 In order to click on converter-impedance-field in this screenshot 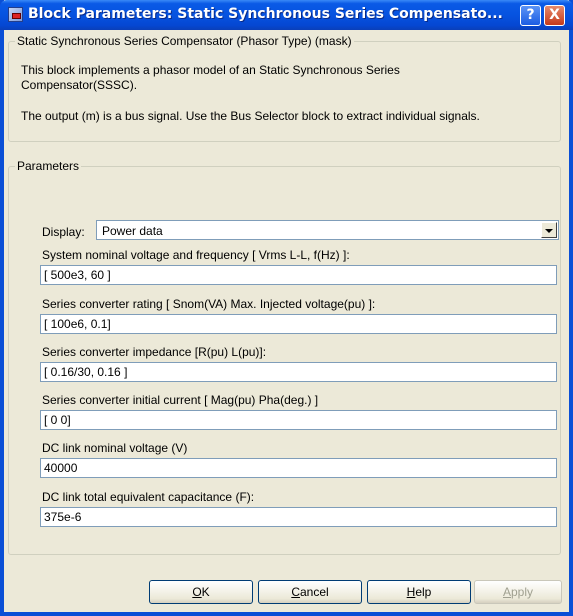, I will do `click(298, 372)`.